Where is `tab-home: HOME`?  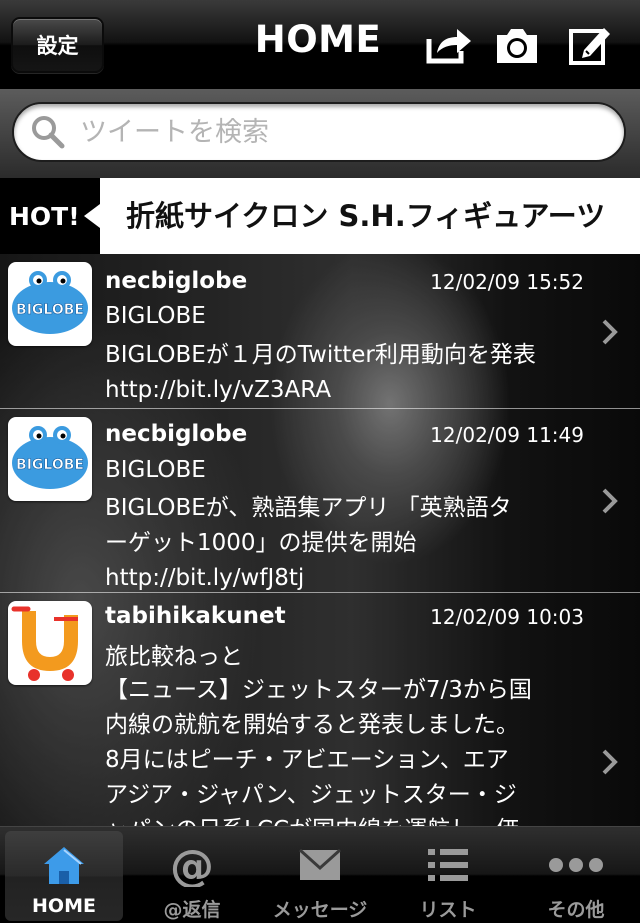
tab-home: HOME is located at coordinates (64, 876).